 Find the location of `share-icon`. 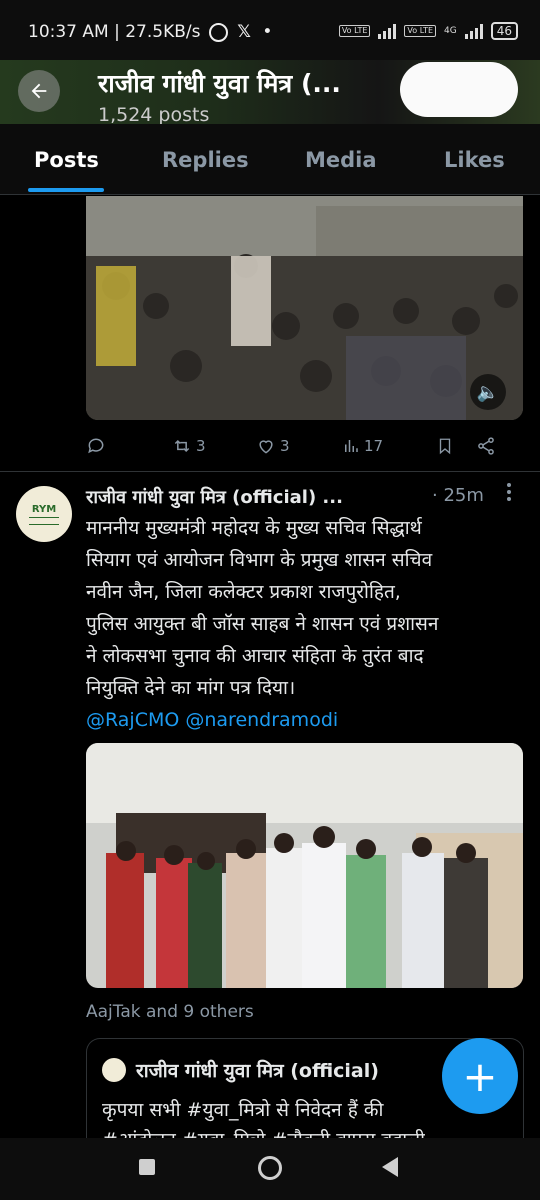

share-icon is located at coordinates (486, 446).